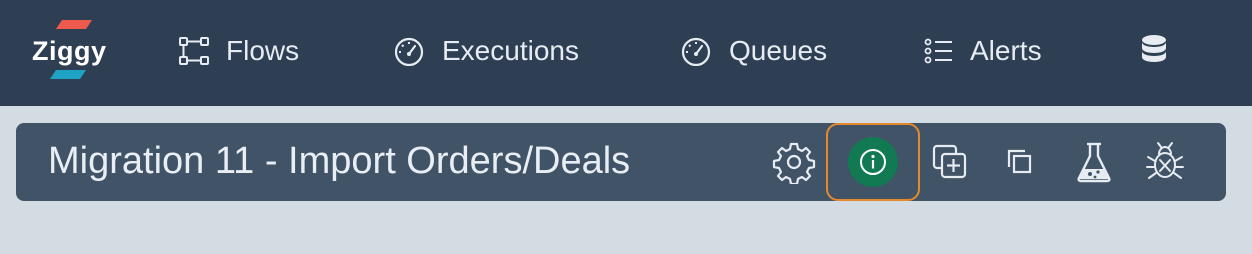 The image size is (1252, 254). I want to click on debug-button, so click(1165, 162).